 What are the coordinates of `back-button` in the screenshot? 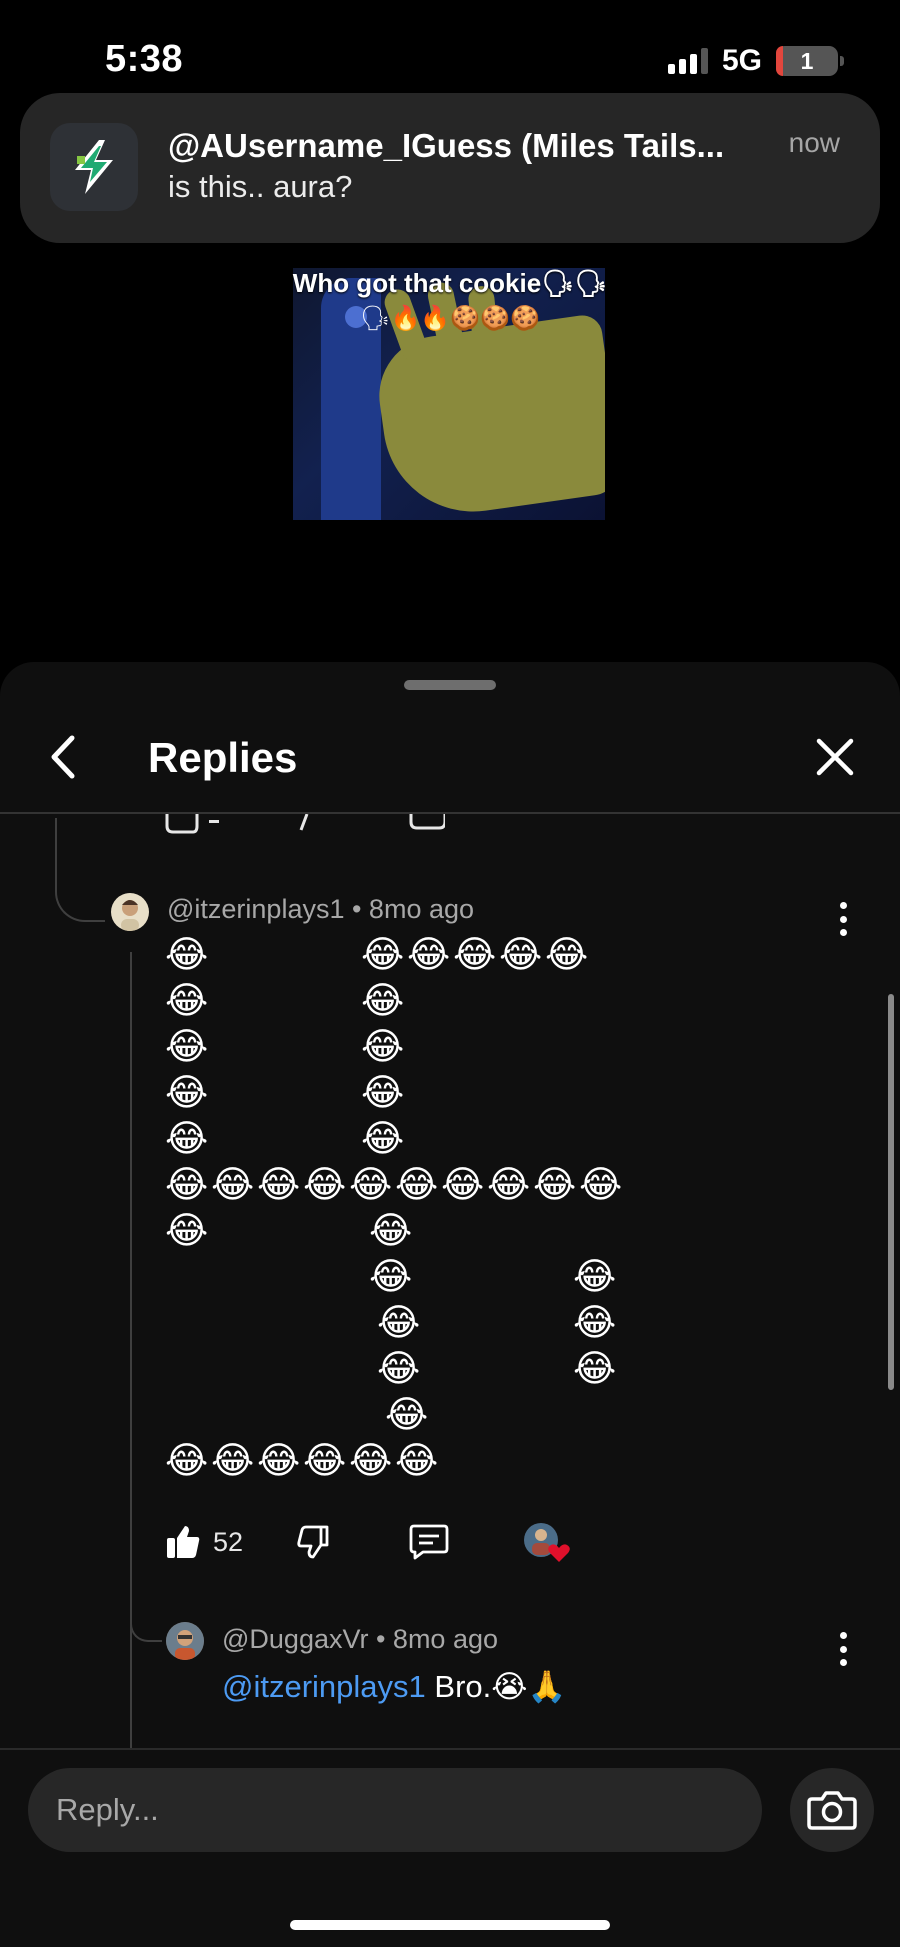 It's located at (65, 757).